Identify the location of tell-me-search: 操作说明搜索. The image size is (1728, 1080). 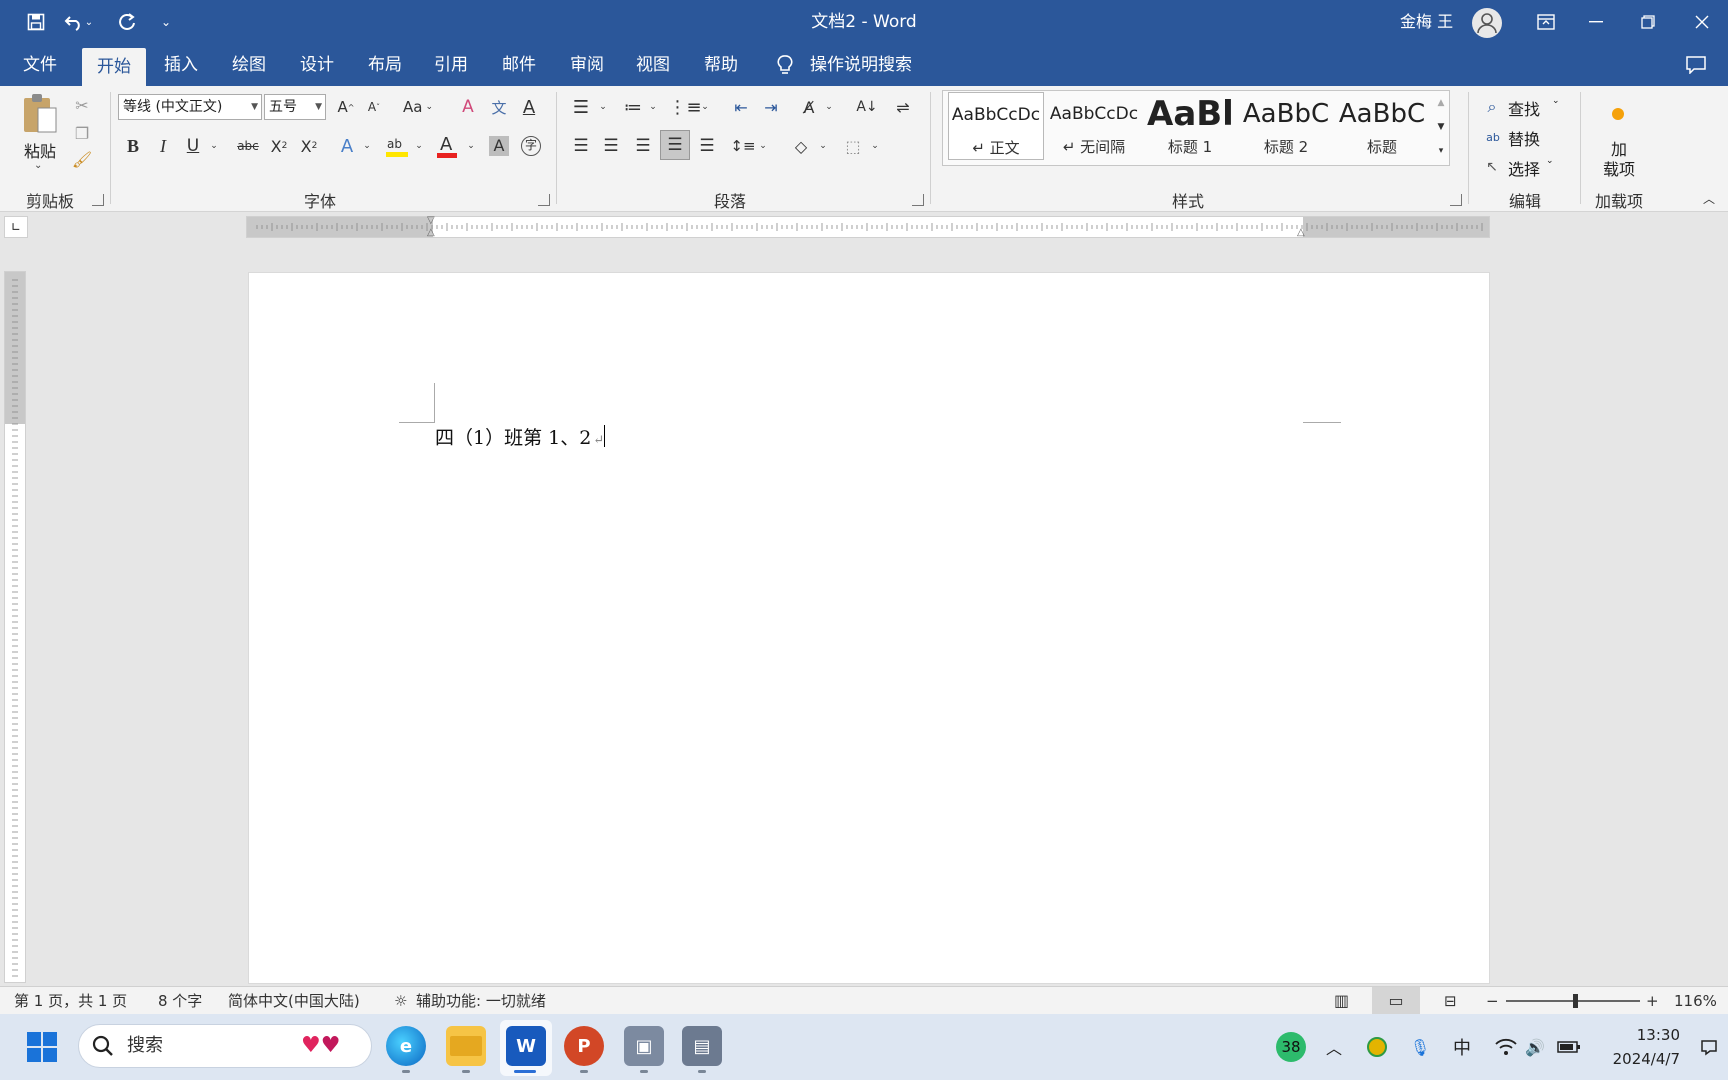
(863, 65).